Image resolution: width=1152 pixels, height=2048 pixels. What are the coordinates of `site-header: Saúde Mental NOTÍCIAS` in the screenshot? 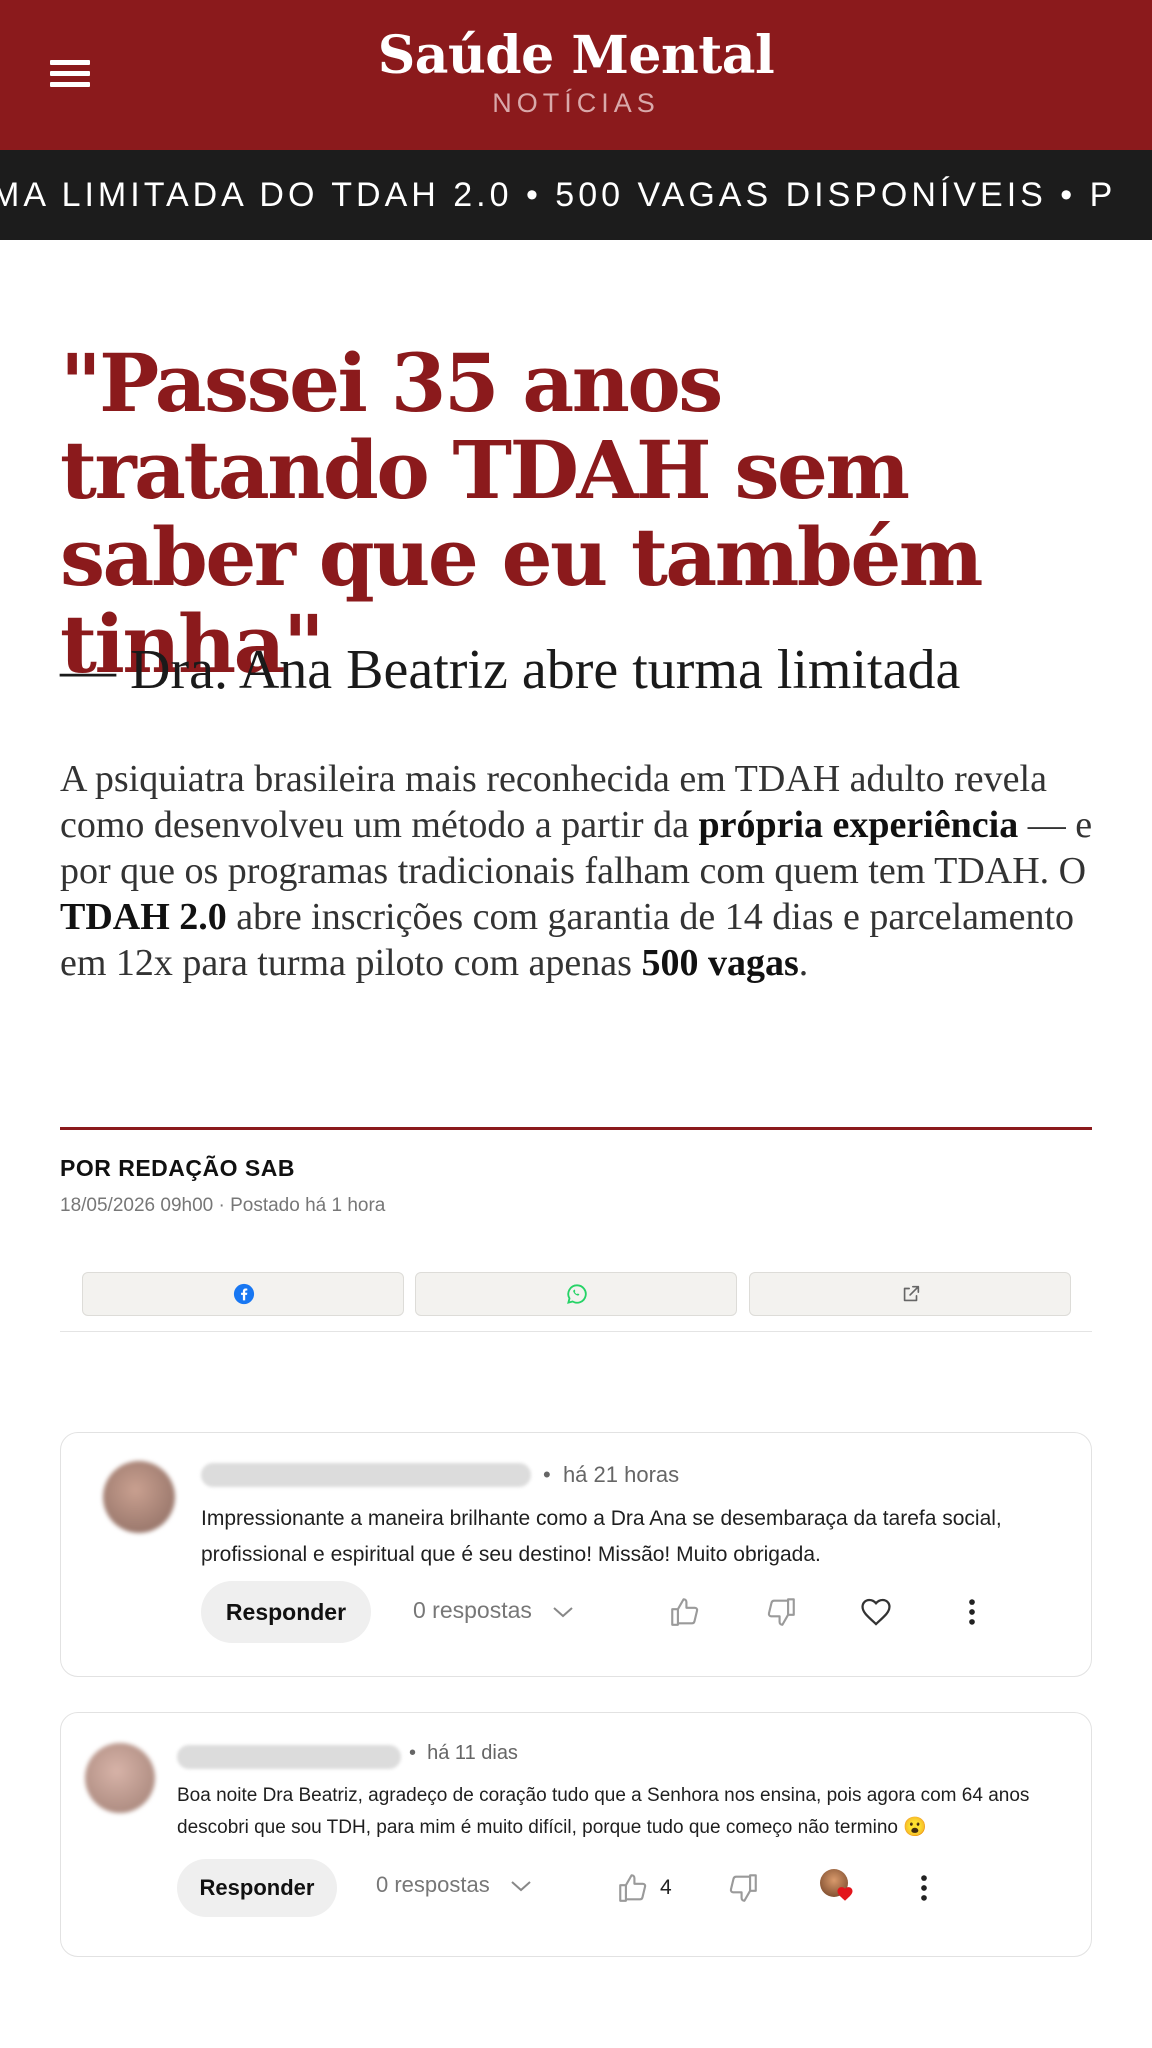 It's located at (576, 75).